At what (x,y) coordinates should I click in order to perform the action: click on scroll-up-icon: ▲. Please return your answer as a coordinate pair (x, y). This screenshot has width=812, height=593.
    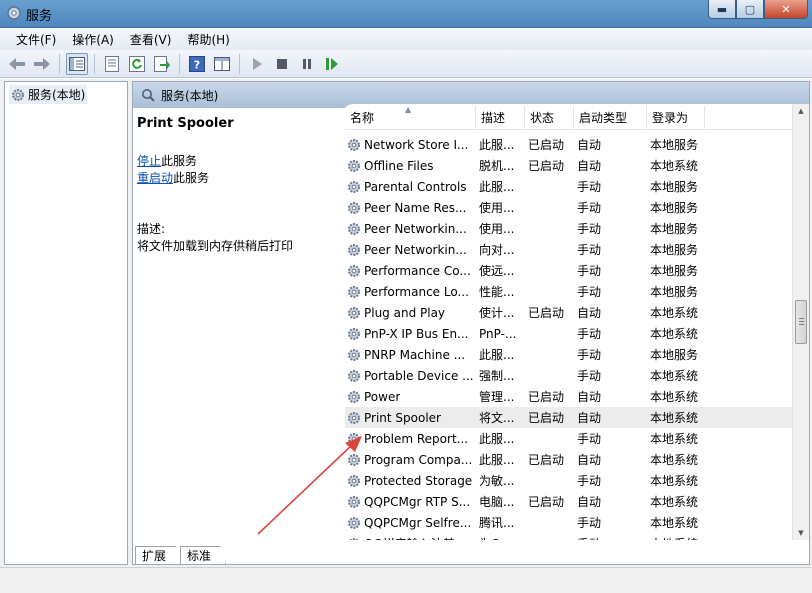
    Looking at the image, I should click on (801, 111).